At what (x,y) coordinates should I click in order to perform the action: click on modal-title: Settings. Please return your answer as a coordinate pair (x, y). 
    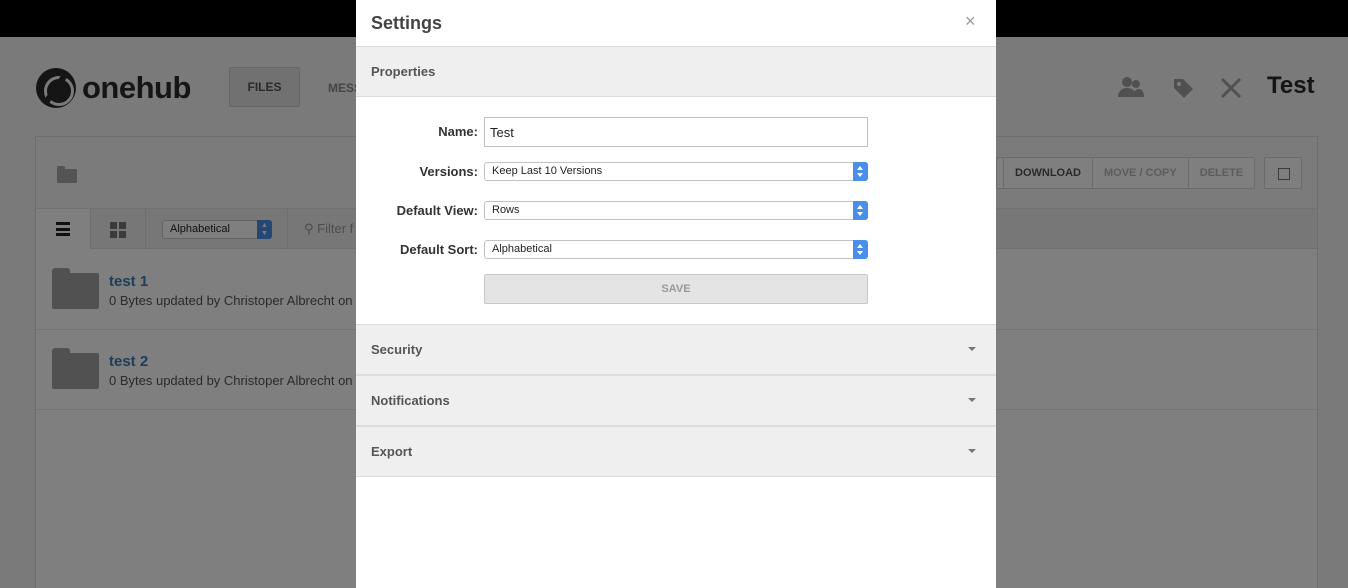
    Looking at the image, I should click on (407, 23).